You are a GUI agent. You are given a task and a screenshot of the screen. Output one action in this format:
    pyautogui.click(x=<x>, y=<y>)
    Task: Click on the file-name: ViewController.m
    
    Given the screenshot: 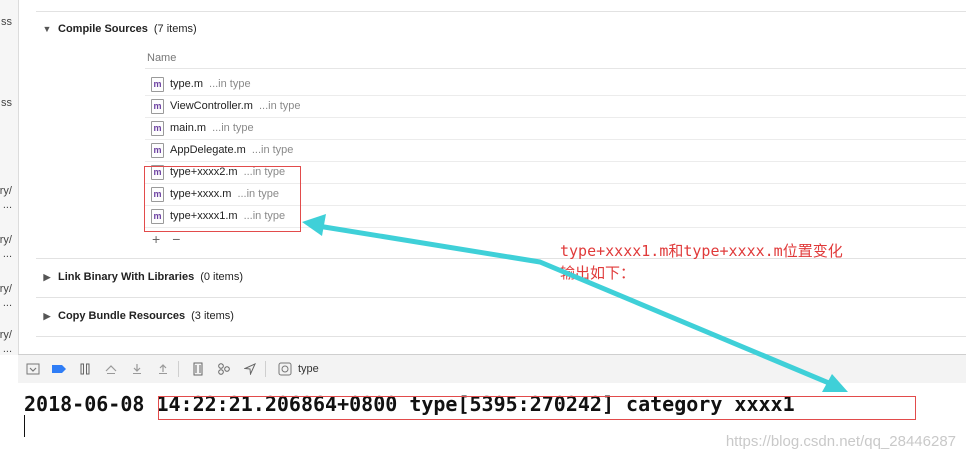 What is the action you would take?
    pyautogui.click(x=211, y=106)
    